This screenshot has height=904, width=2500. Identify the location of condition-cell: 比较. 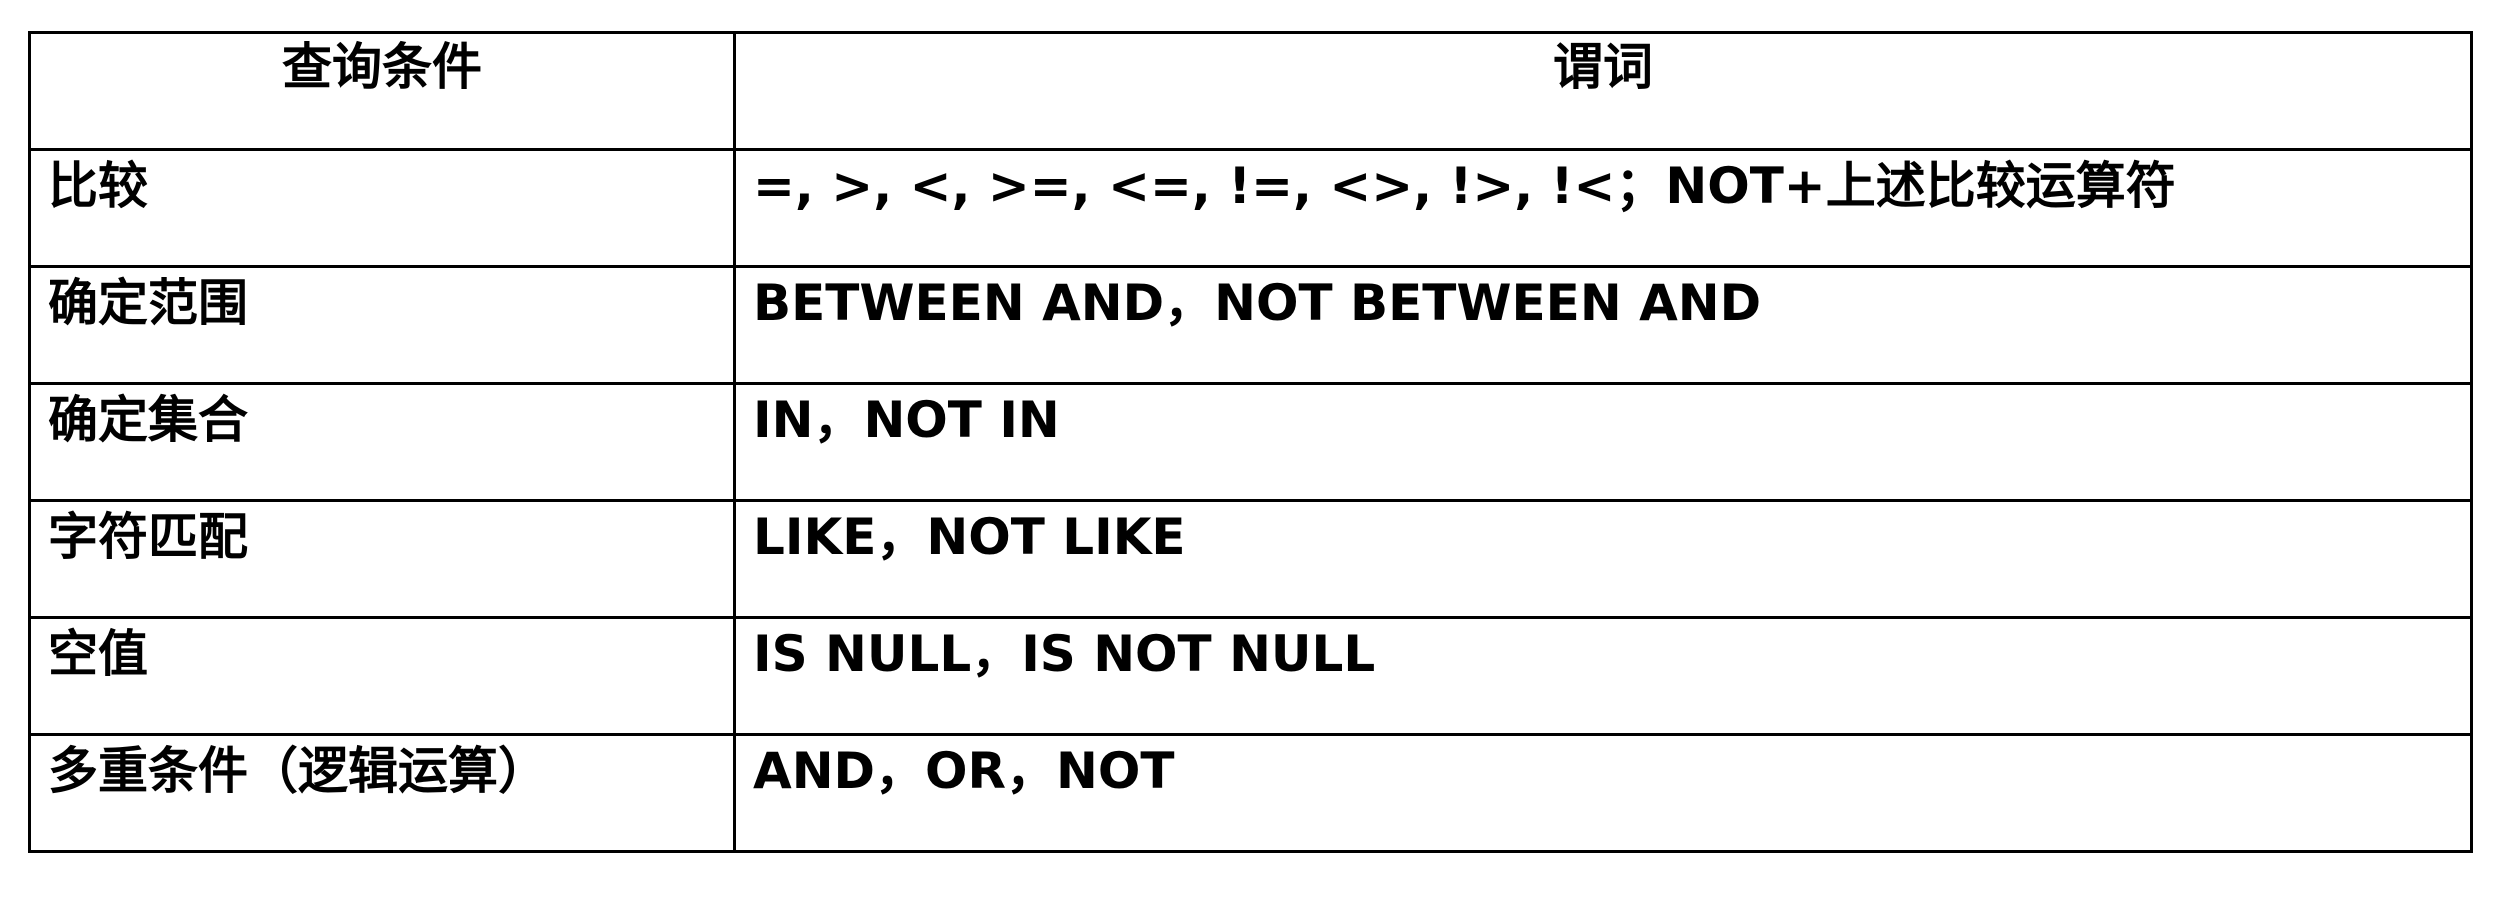
(382, 208).